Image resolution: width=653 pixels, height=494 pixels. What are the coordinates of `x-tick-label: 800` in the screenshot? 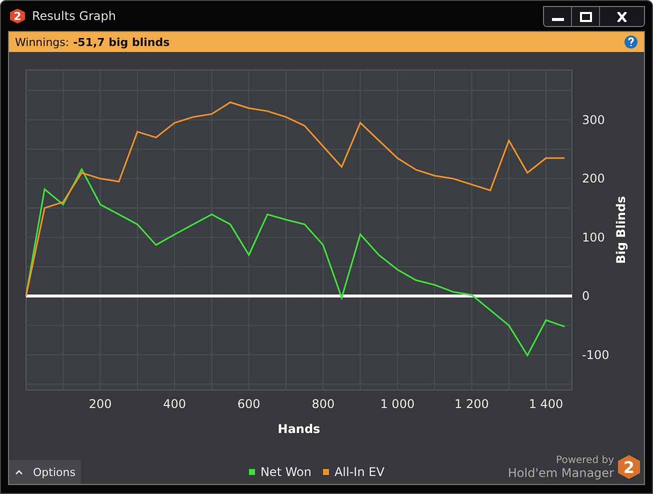 It's located at (323, 404).